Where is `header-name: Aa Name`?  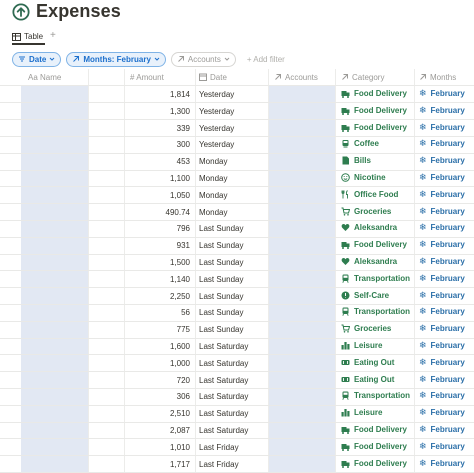 header-name: Aa Name is located at coordinates (44, 77).